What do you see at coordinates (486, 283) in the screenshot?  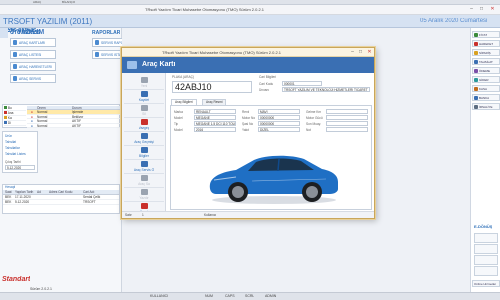 I see `online-services-button: Online Hizmetler` at bounding box center [486, 283].